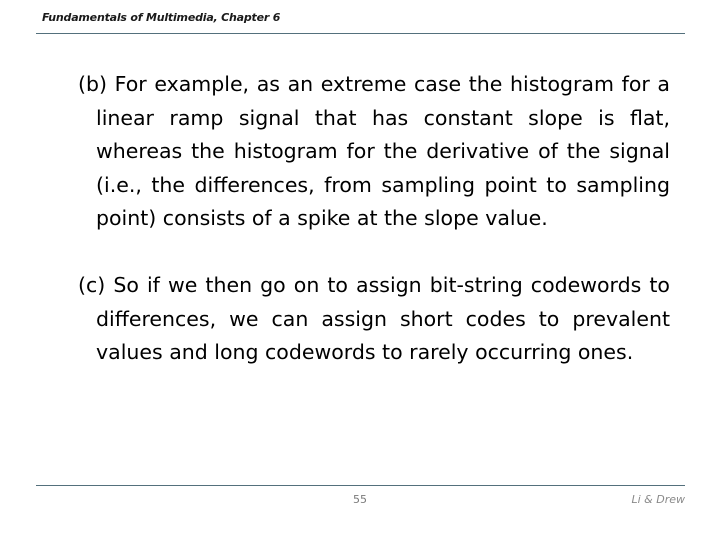 The image size is (720, 540). I want to click on paragraph-b-marker: (b), so click(93, 84).